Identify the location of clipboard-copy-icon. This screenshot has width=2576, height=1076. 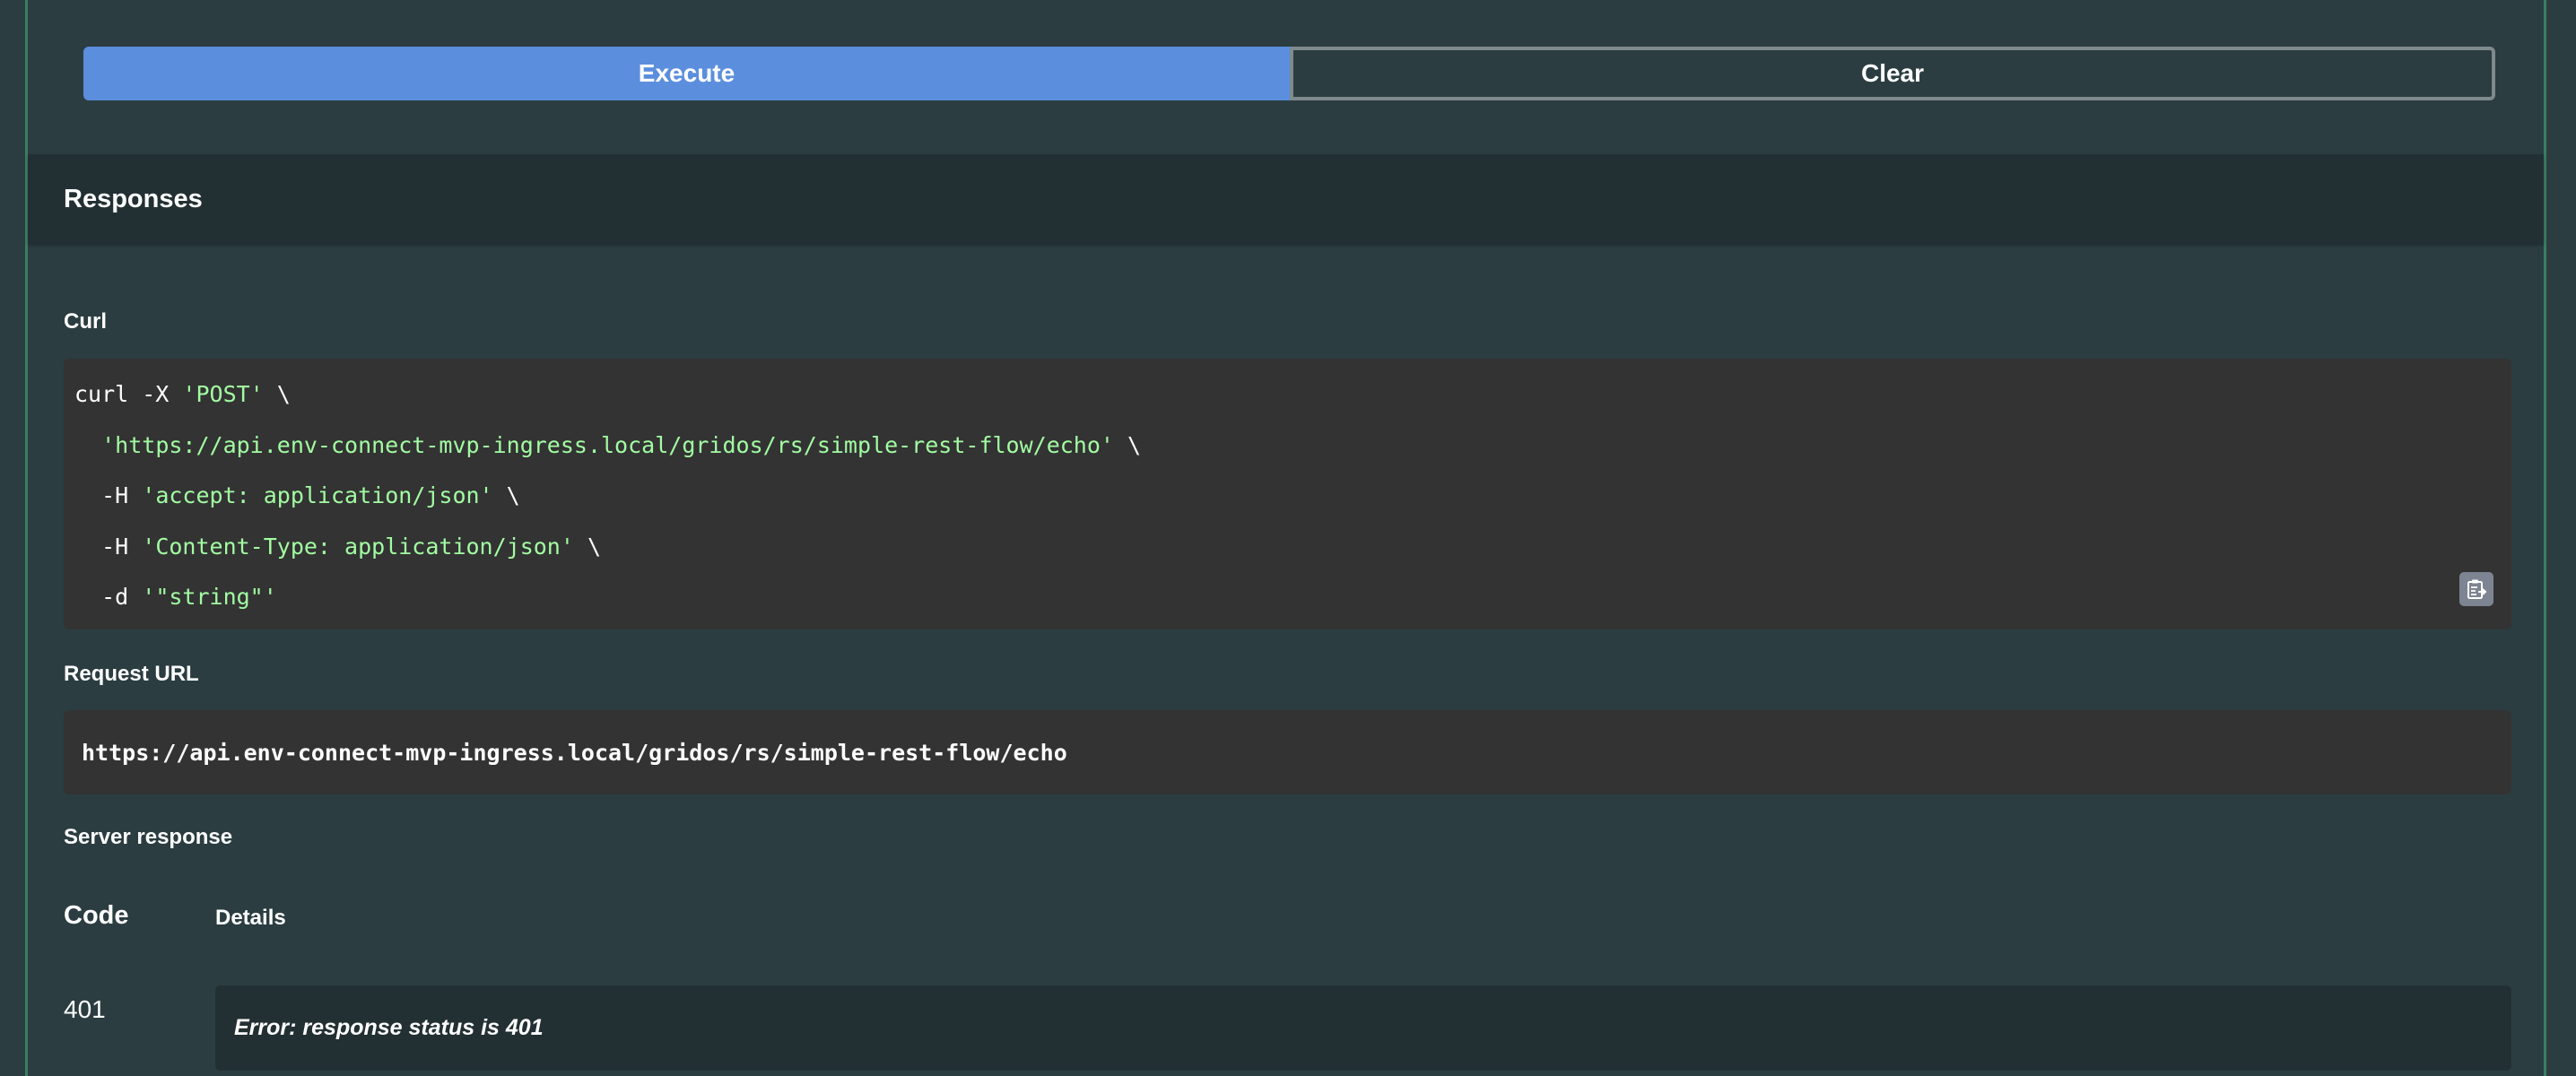
(2477, 589).